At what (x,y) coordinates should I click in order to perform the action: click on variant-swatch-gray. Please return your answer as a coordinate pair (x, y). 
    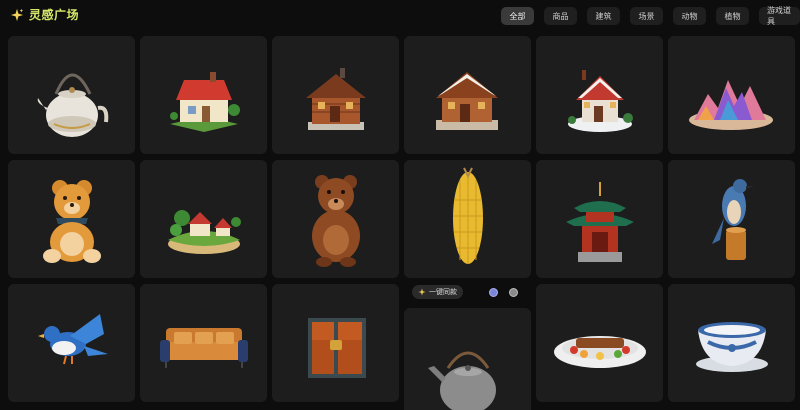
    Looking at the image, I should click on (513, 292).